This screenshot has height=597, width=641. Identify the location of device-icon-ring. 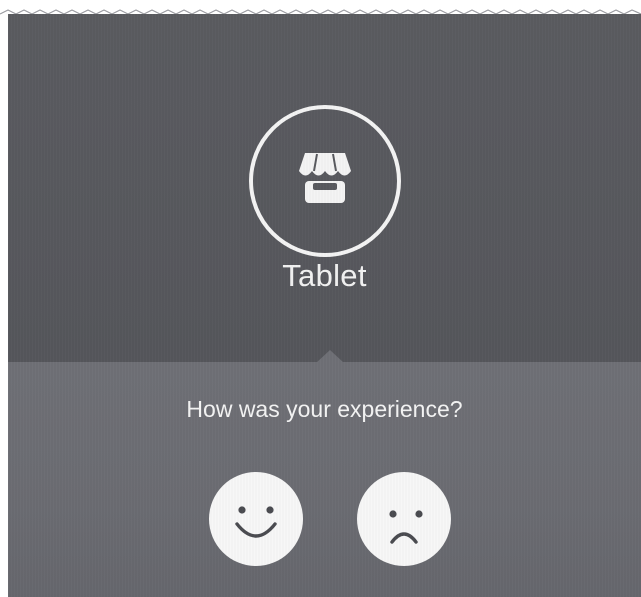
(325, 181).